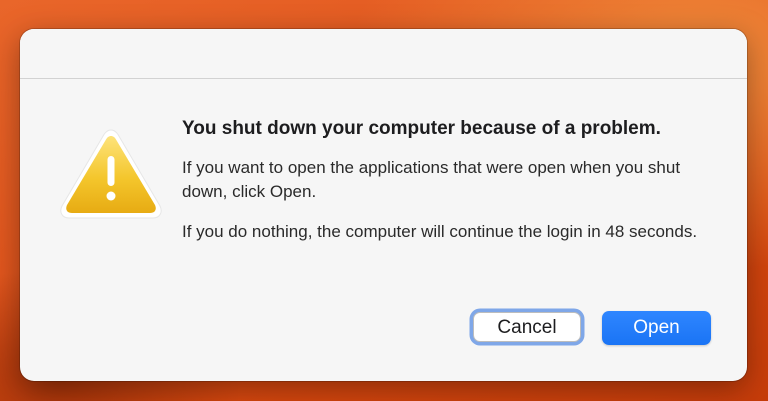 Image resolution: width=768 pixels, height=401 pixels. What do you see at coordinates (383, 54) in the screenshot?
I see `dialog-titlebar` at bounding box center [383, 54].